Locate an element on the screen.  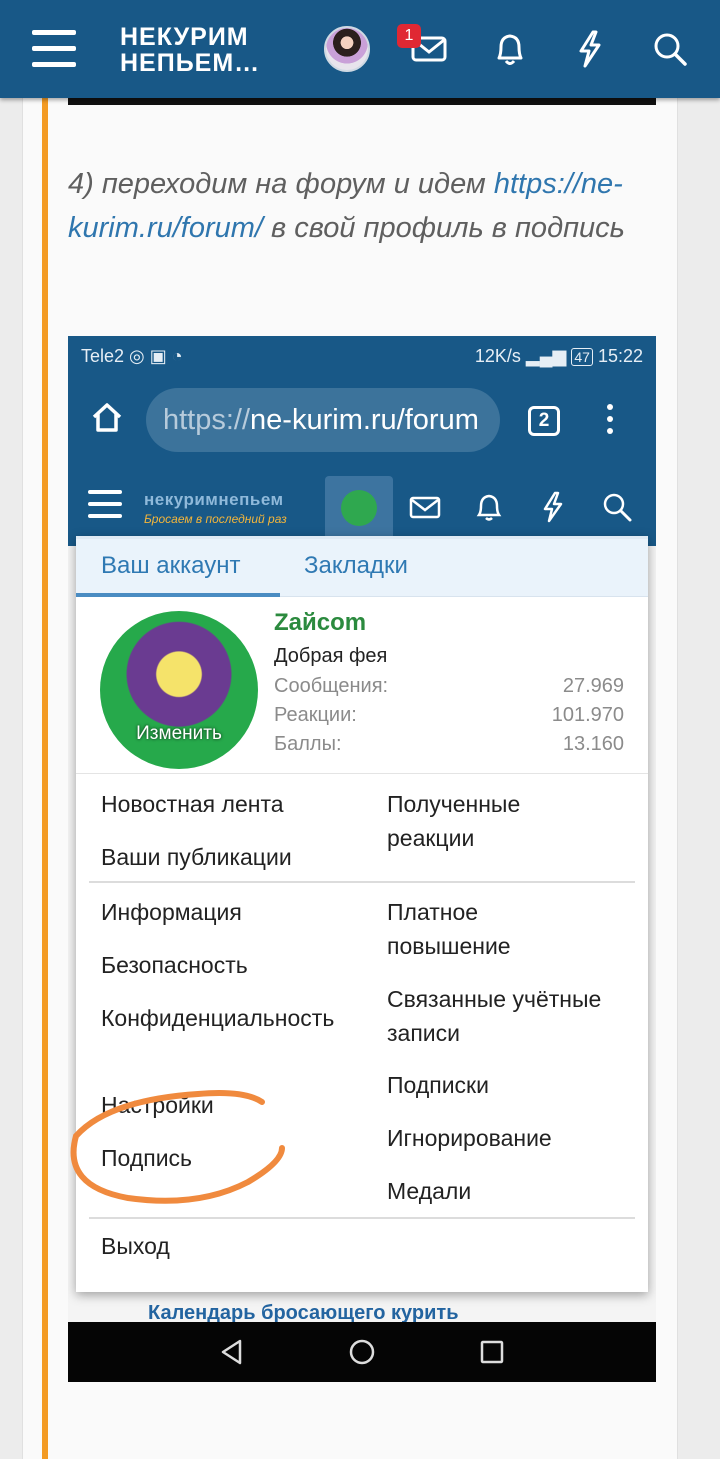
notification-badge: 1 is located at coordinates (409, 36).